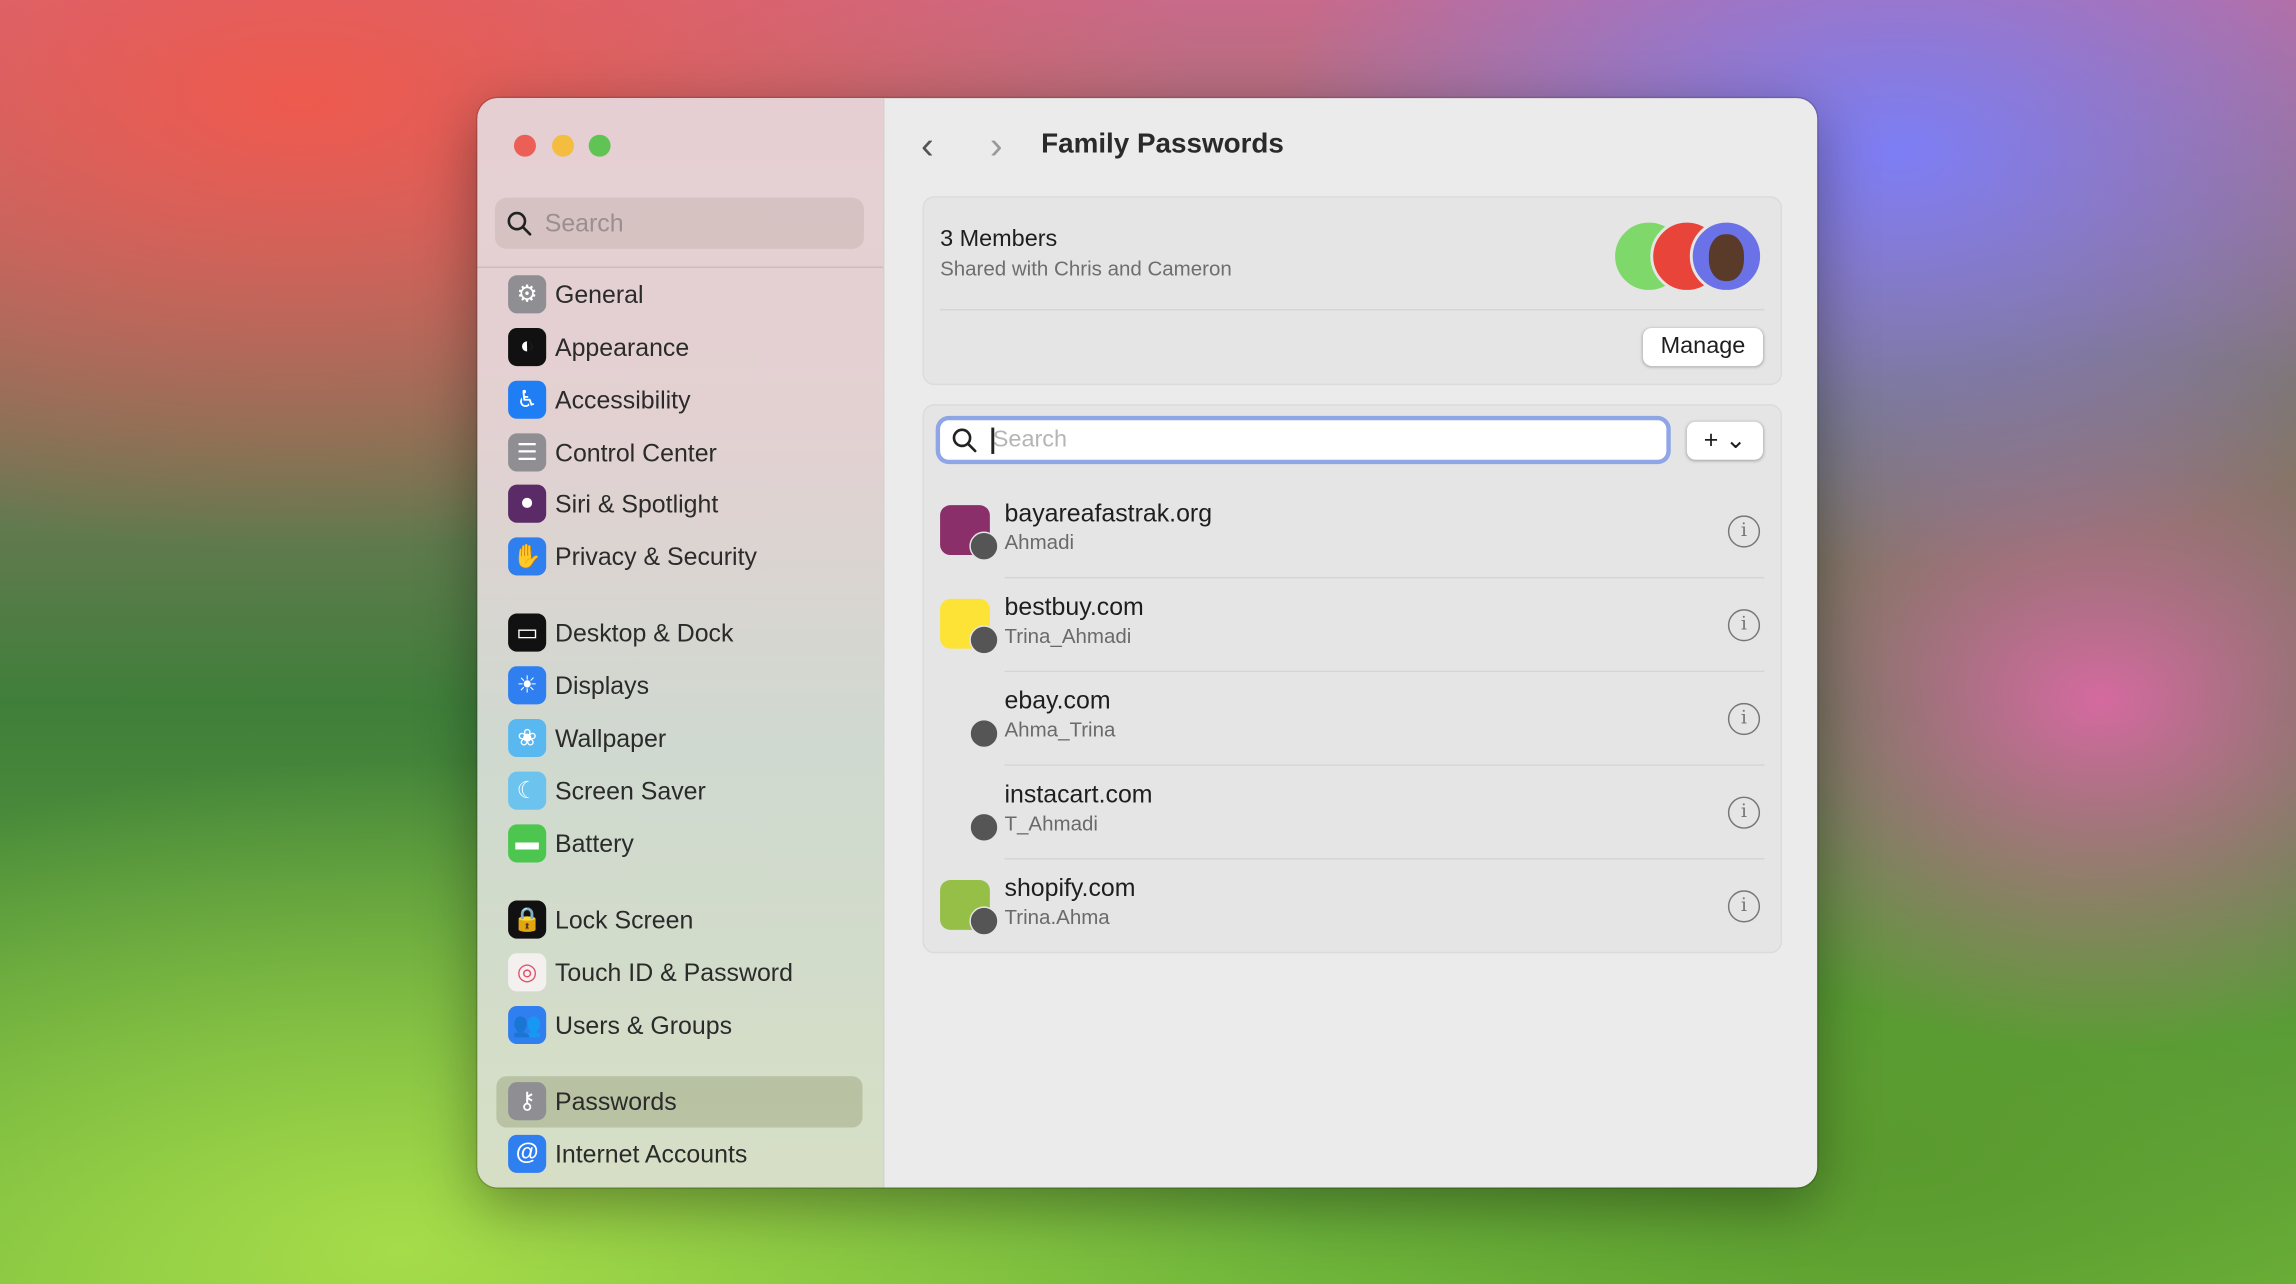  Describe the element at coordinates (1726, 256) in the screenshot. I see `avatar` at that location.